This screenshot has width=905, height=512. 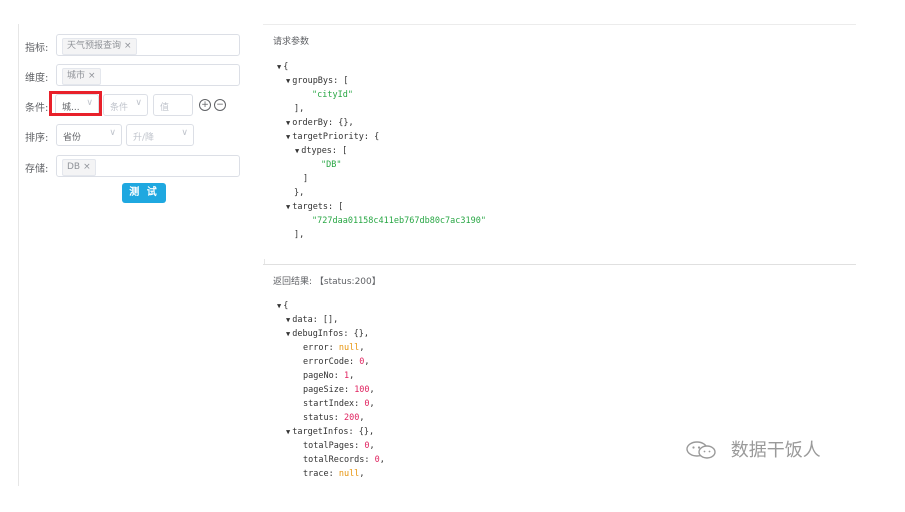 What do you see at coordinates (94, 46) in the screenshot?
I see `metric-tag-text: 天气预报查询` at bounding box center [94, 46].